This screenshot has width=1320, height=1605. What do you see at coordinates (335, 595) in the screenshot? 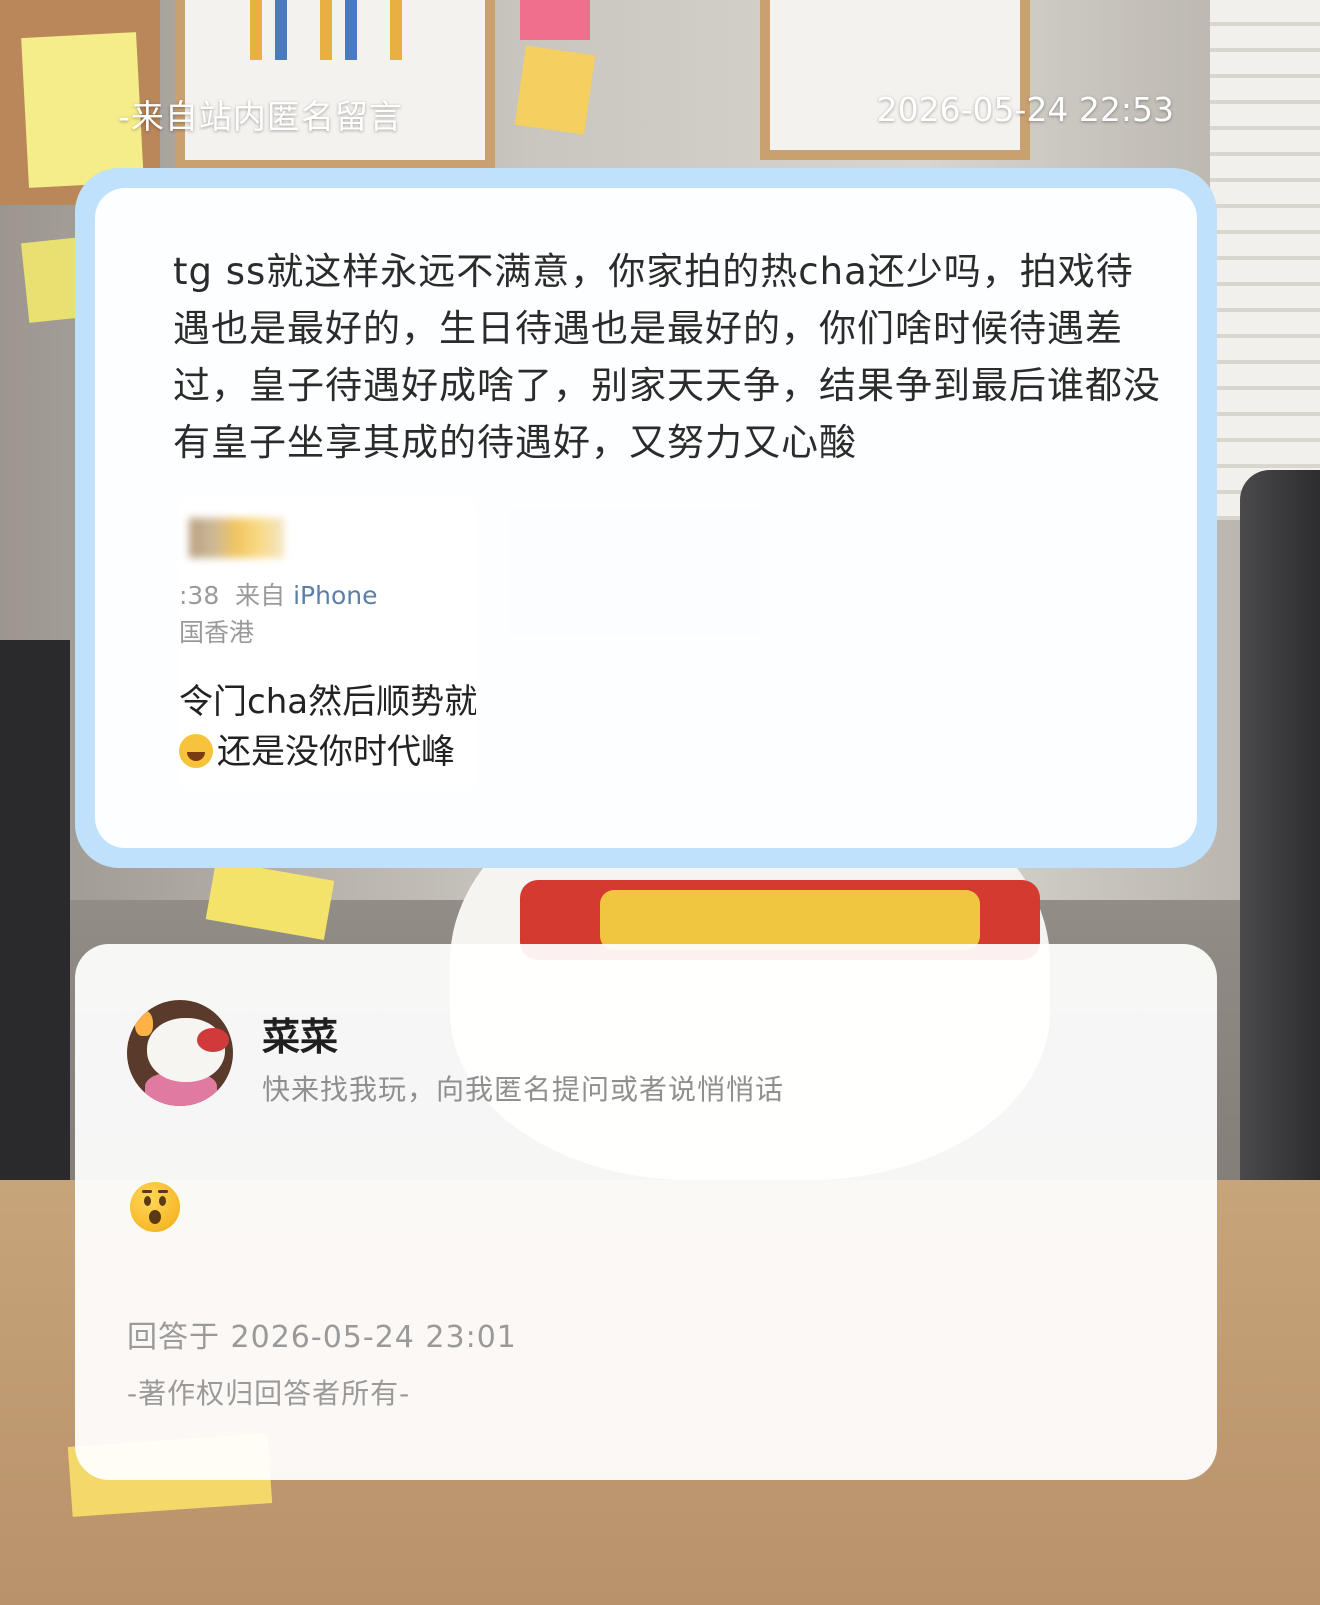
I see `screenshot-device: iPhone` at bounding box center [335, 595].